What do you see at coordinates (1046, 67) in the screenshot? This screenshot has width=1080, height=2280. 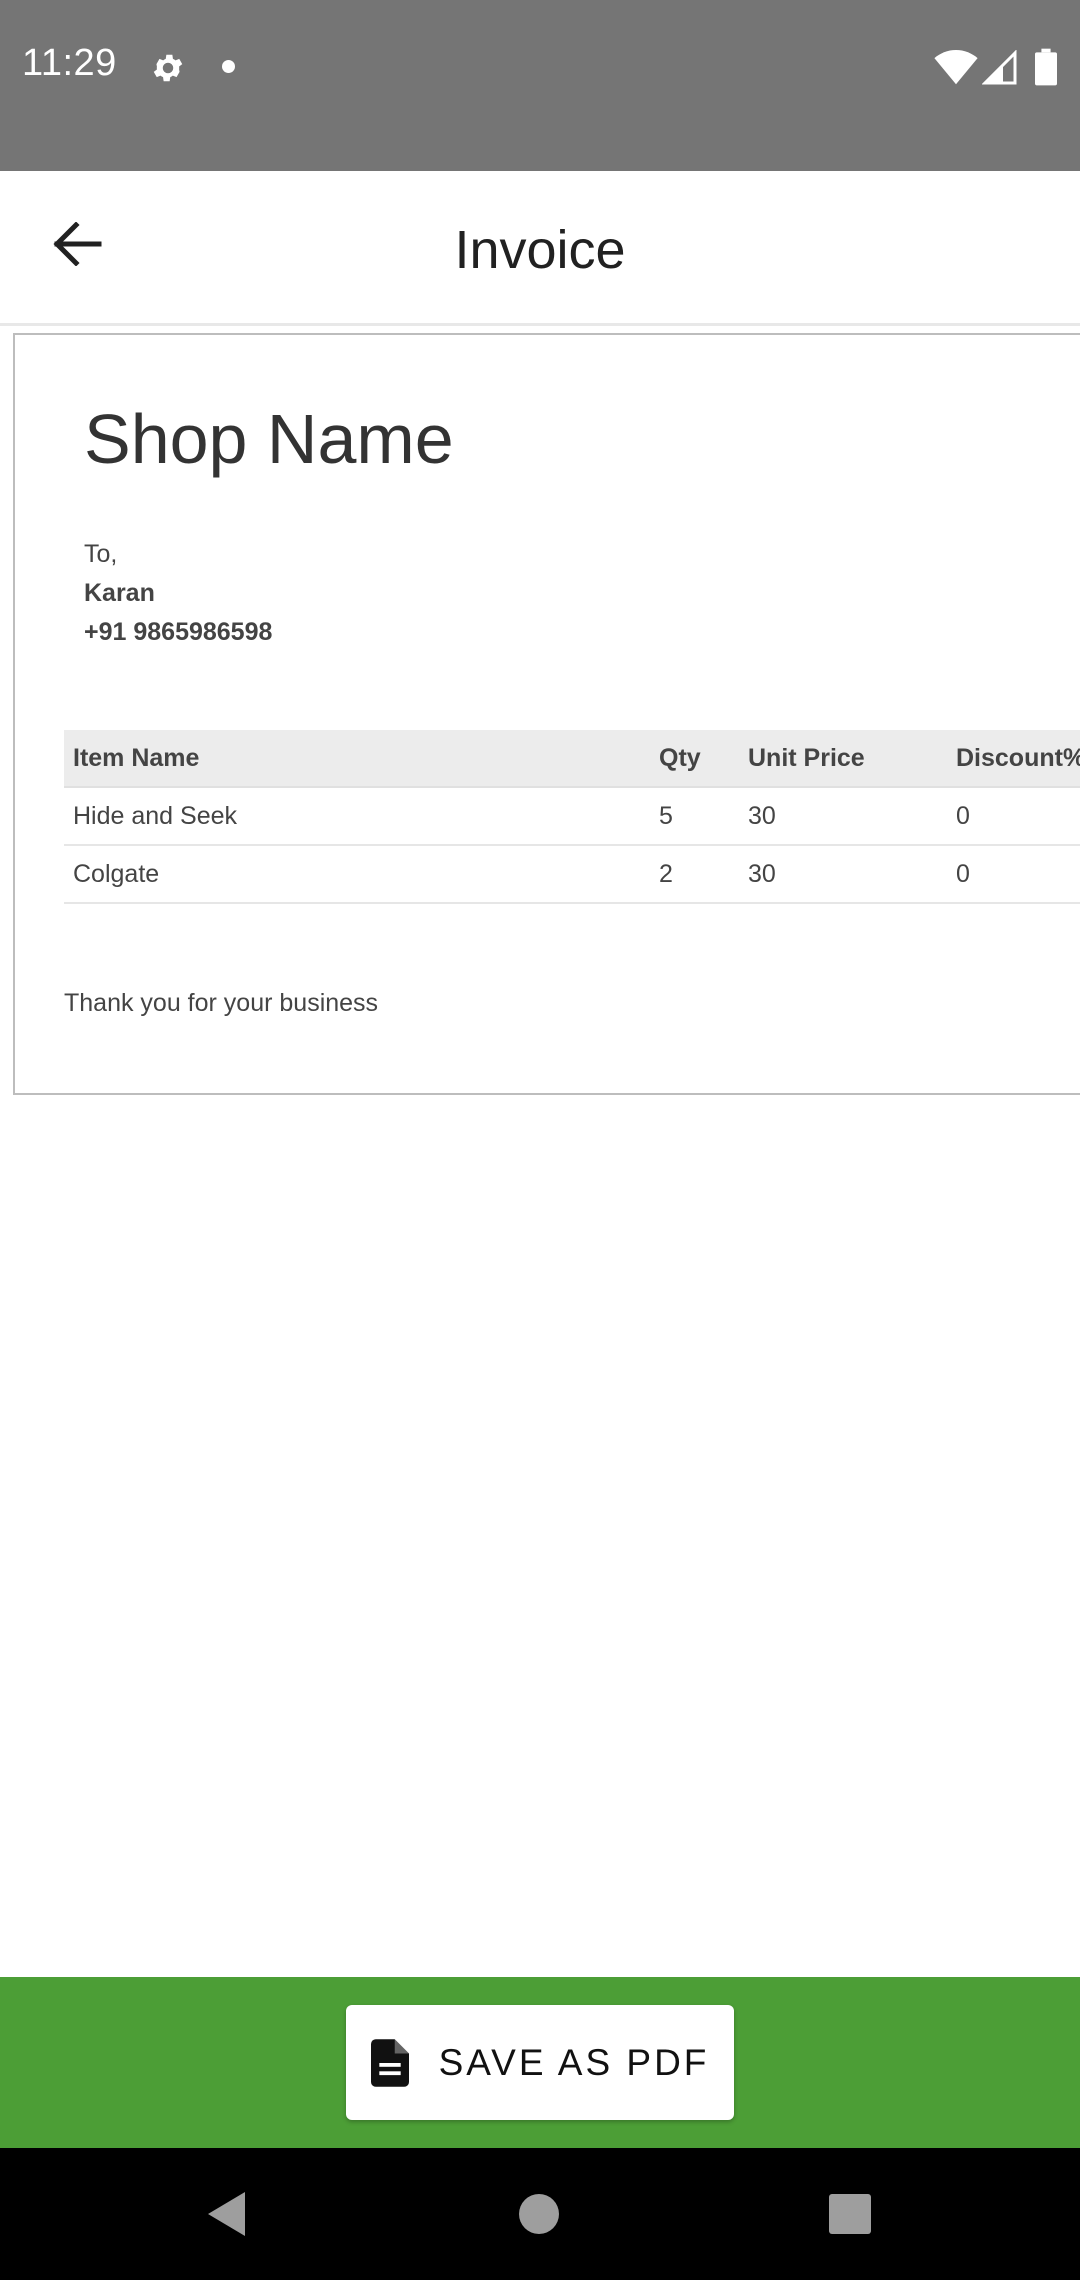 I see `battery-icon` at bounding box center [1046, 67].